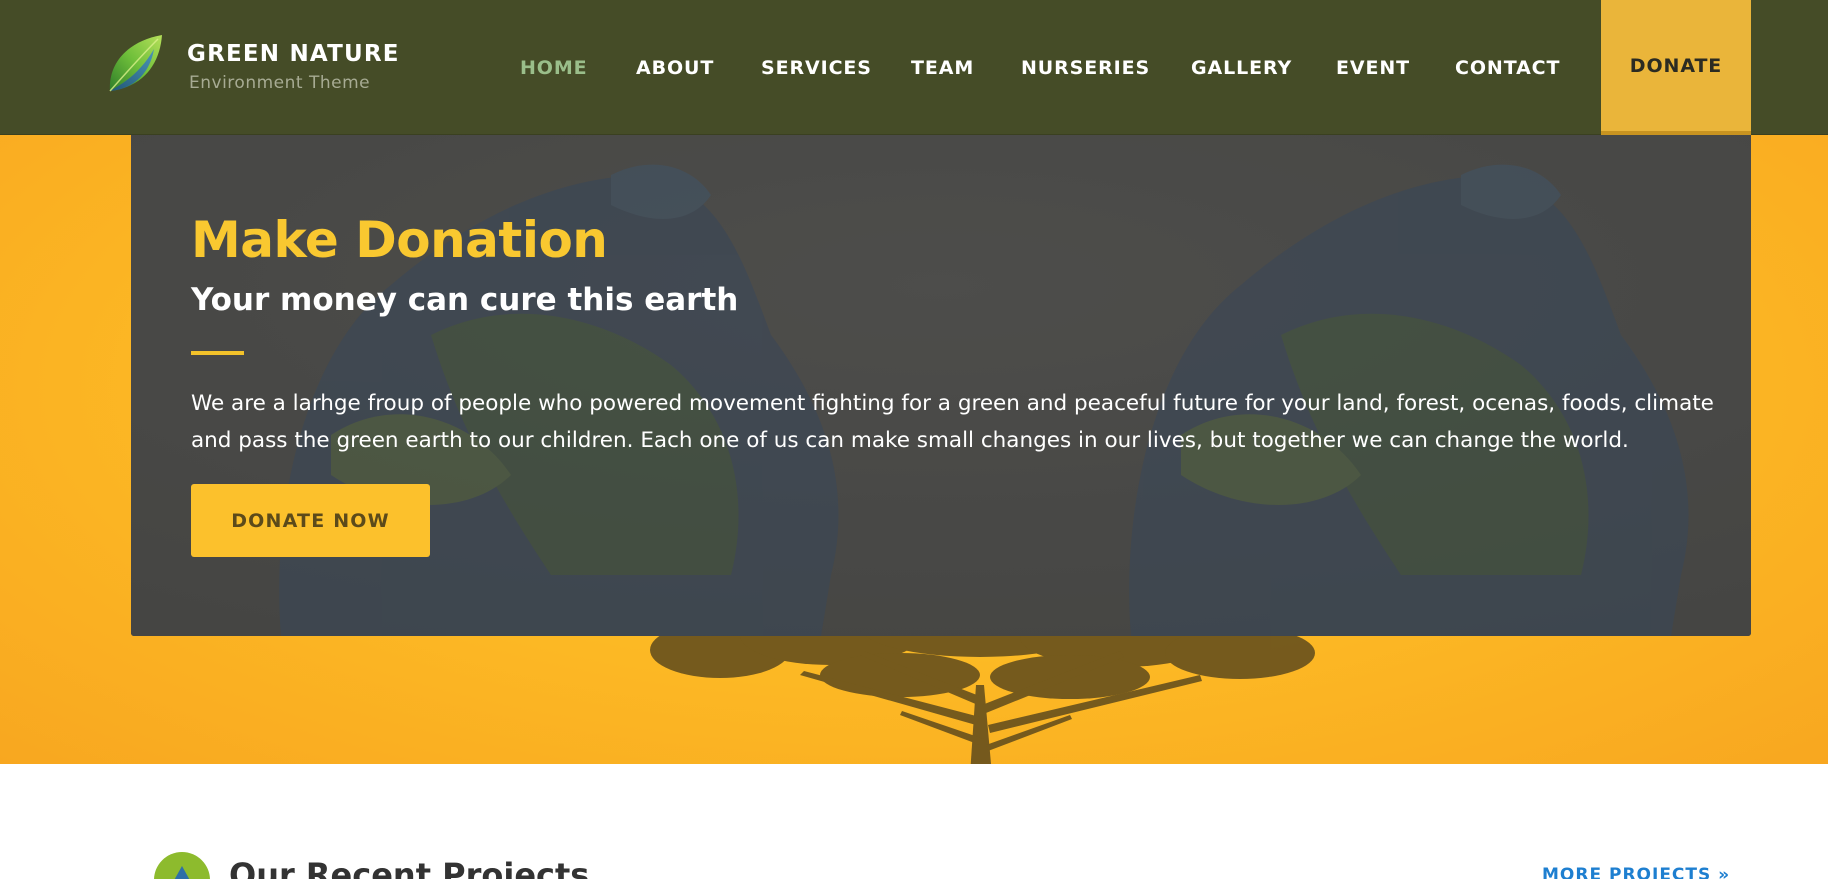 This screenshot has width=1828, height=879. I want to click on more-projects-link: MORE PROJECTS », so click(1636, 872).